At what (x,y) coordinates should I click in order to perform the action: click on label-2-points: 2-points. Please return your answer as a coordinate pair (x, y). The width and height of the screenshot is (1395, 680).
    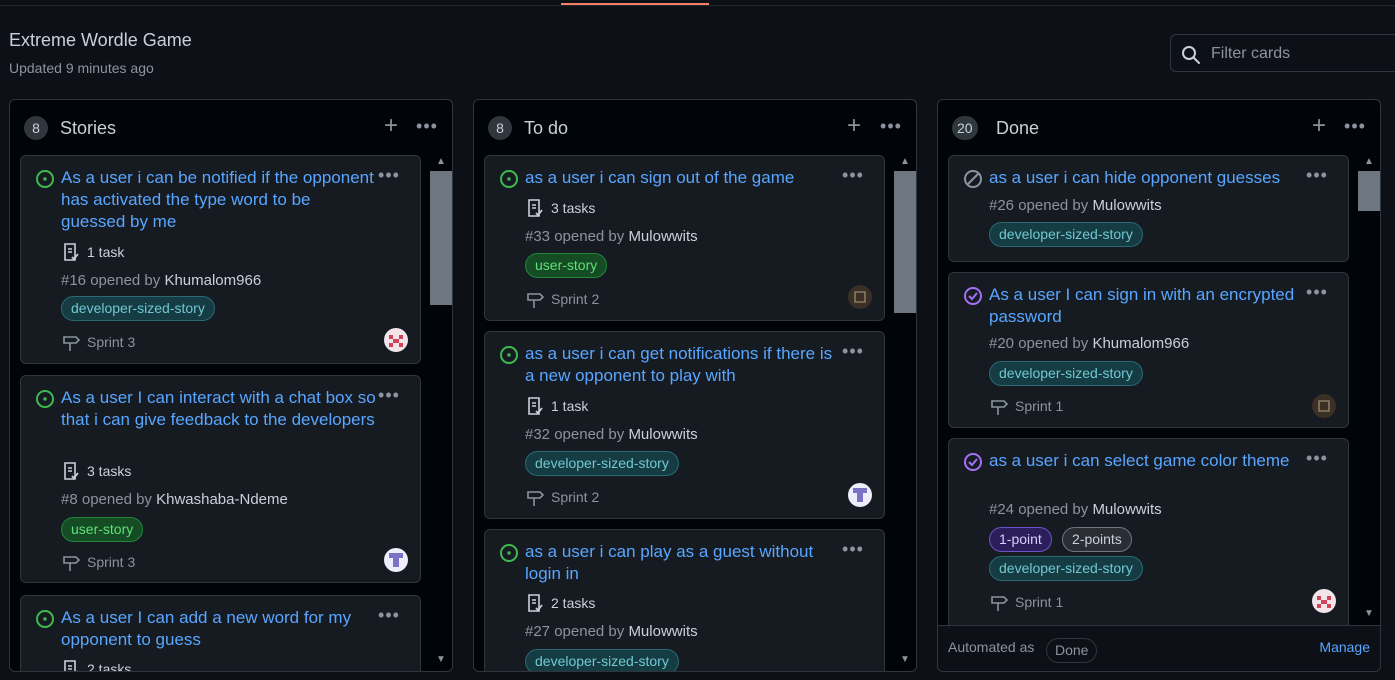
    Looking at the image, I should click on (1097, 539).